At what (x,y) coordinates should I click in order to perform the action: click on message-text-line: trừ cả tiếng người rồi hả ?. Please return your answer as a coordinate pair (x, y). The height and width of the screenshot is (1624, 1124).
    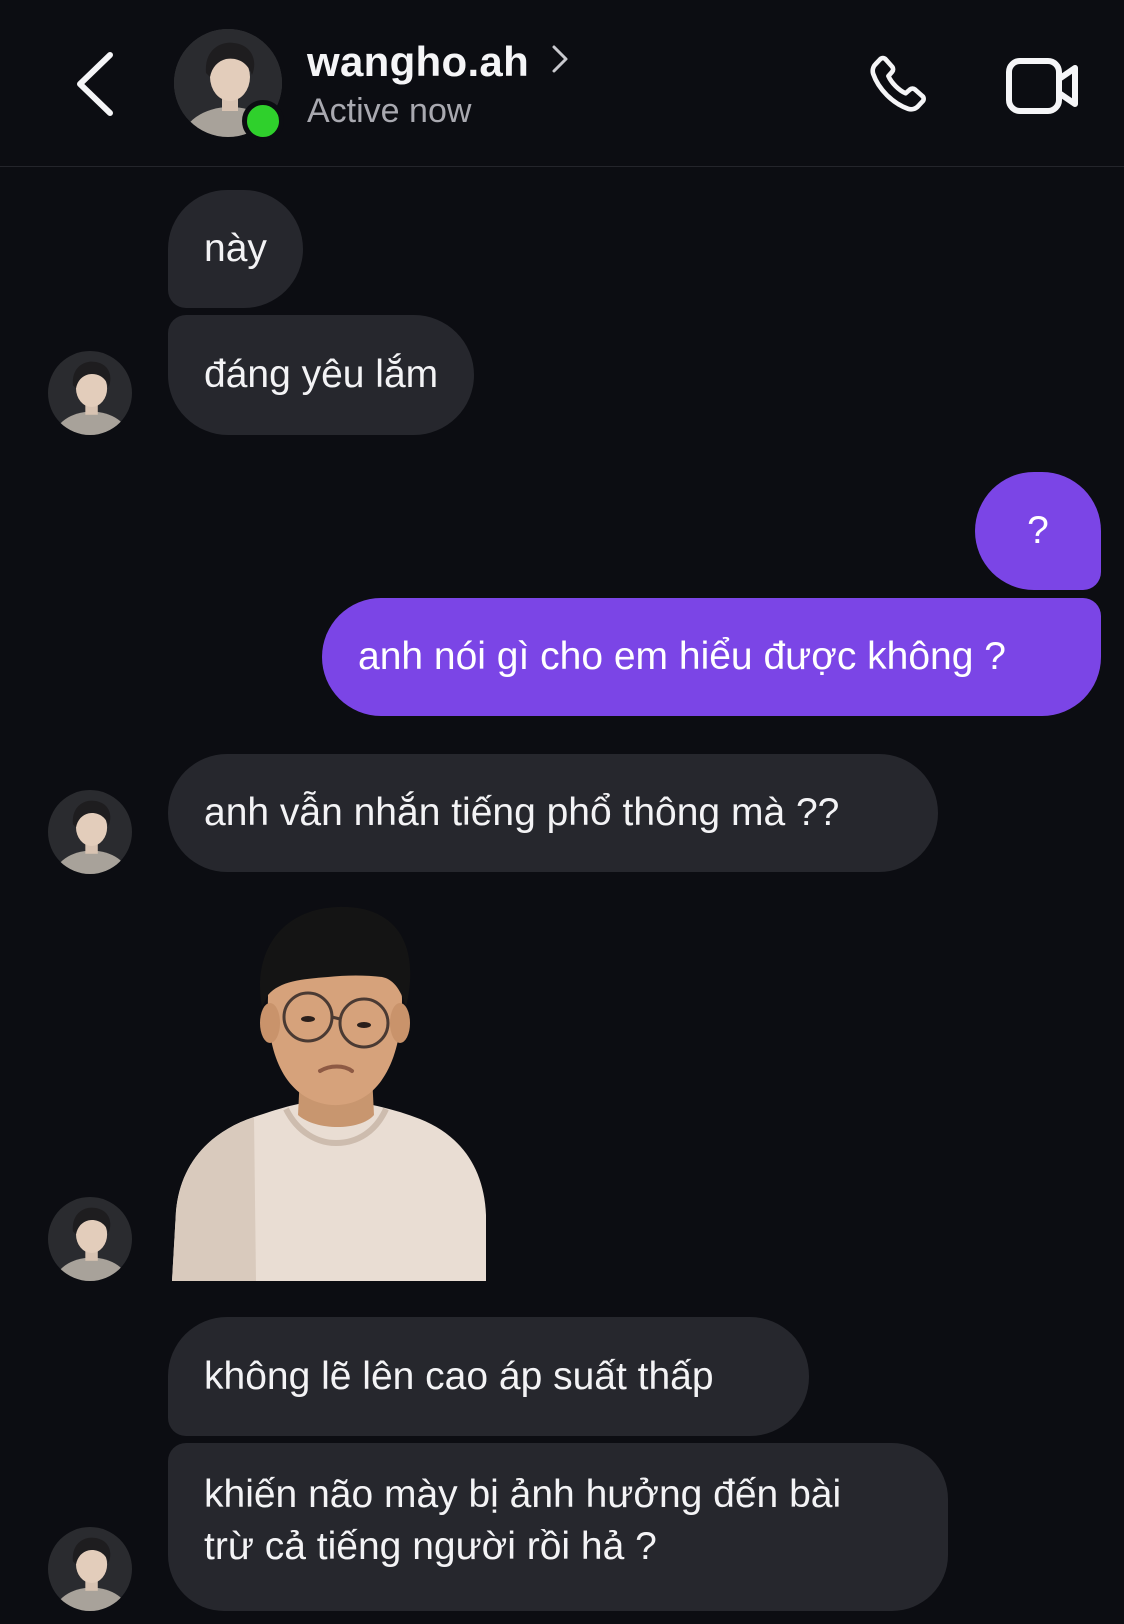
    Looking at the image, I should click on (430, 1546).